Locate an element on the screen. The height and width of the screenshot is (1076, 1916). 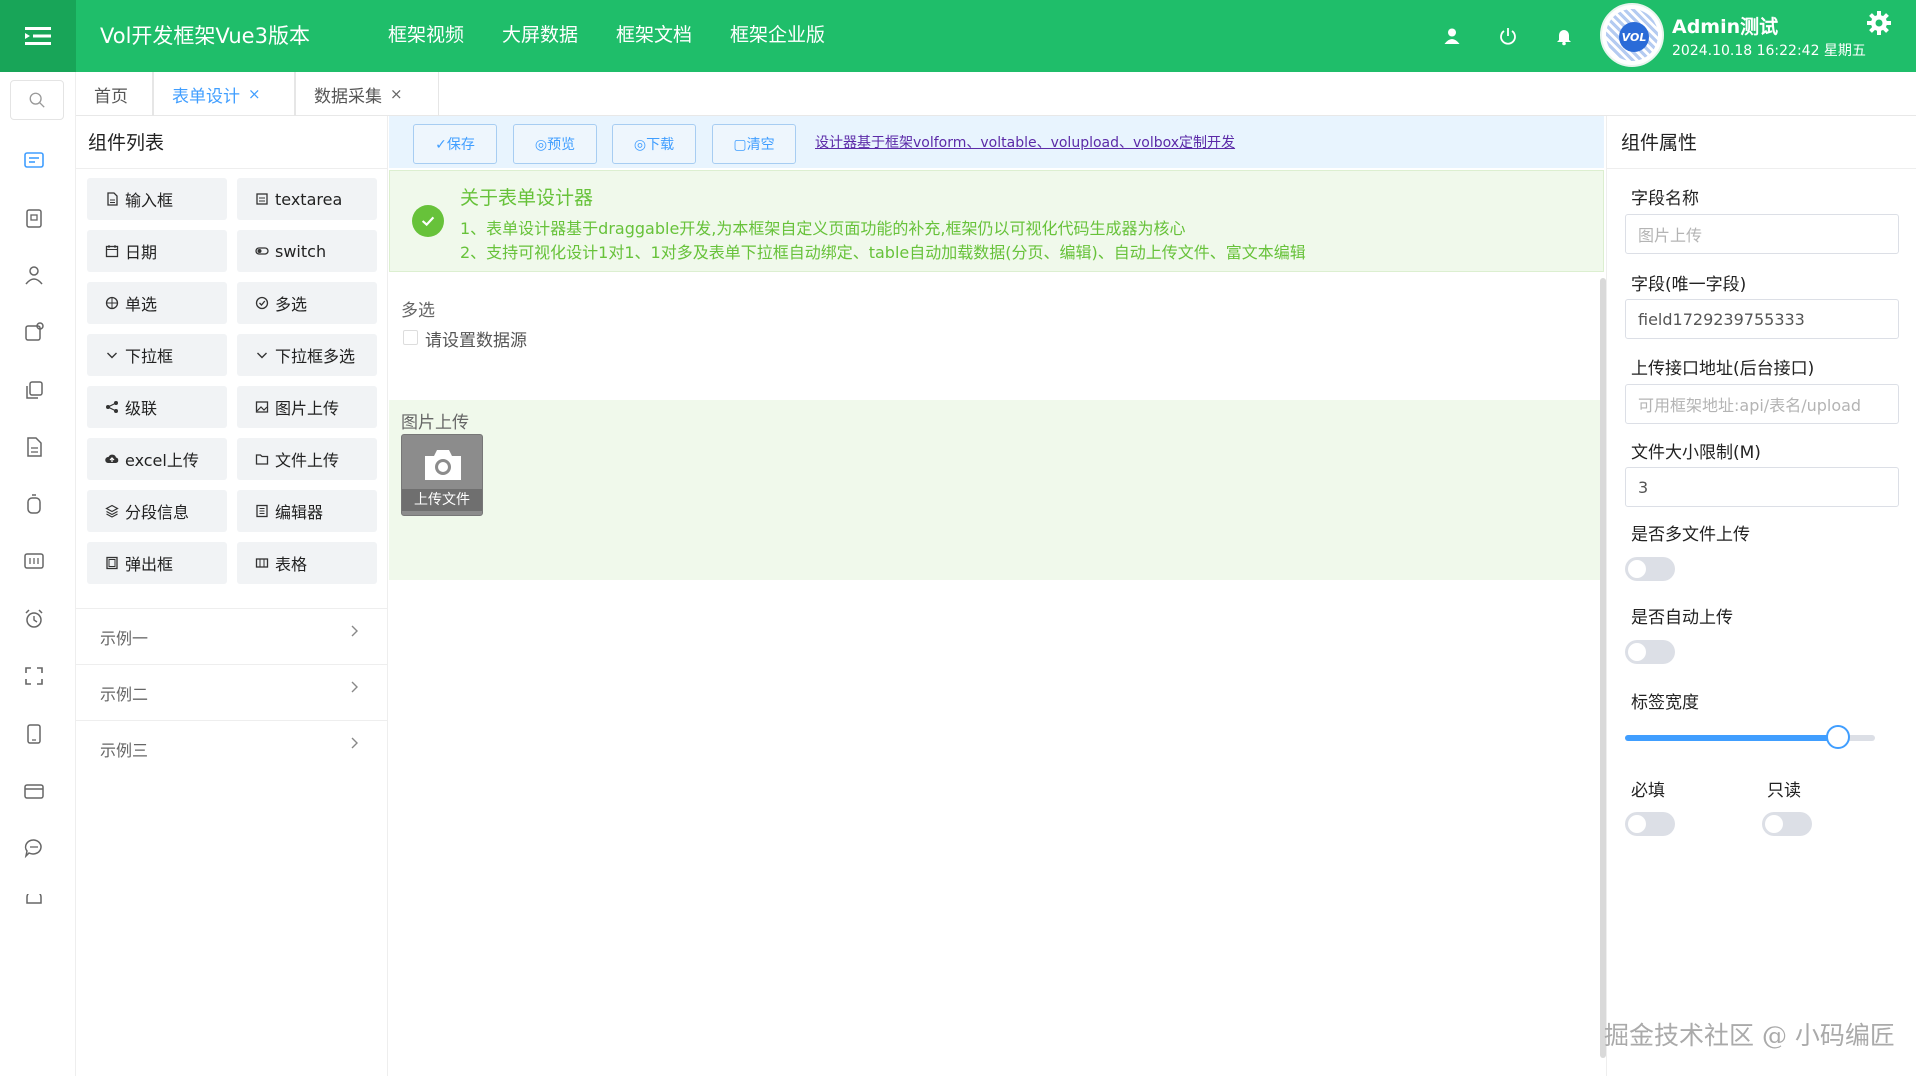
panel-title: 组件属性 is located at coordinates (1659, 143).